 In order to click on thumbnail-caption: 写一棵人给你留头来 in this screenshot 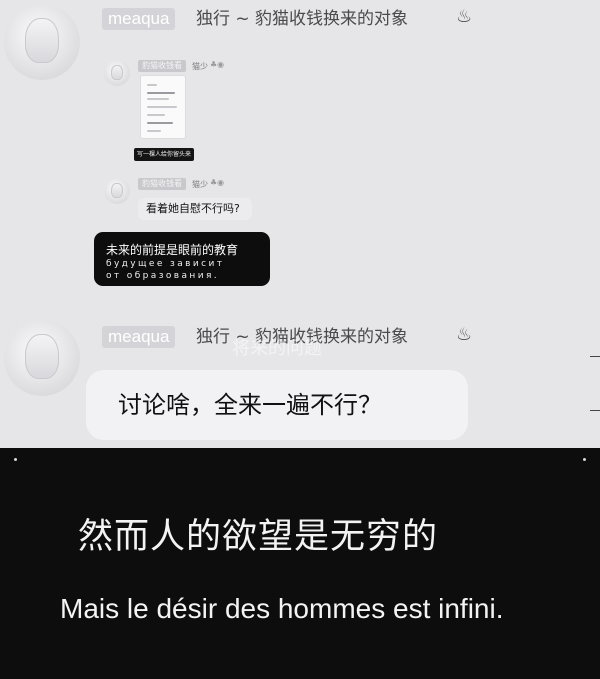, I will do `click(164, 154)`.